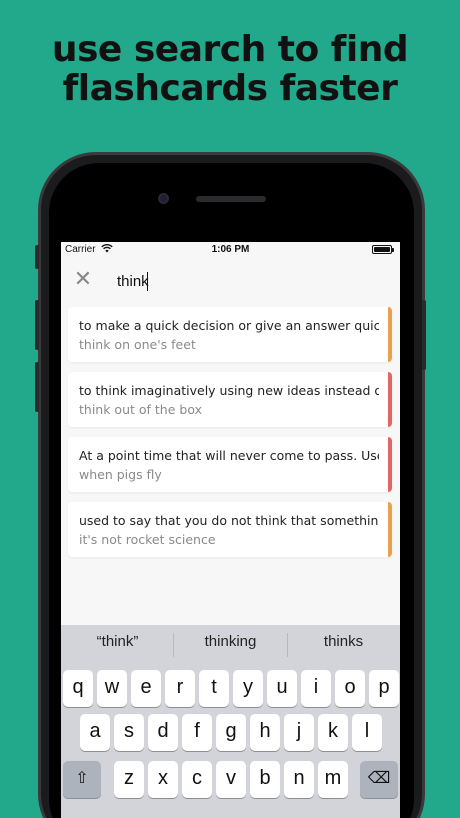  I want to click on key-p: p, so click(384, 688).